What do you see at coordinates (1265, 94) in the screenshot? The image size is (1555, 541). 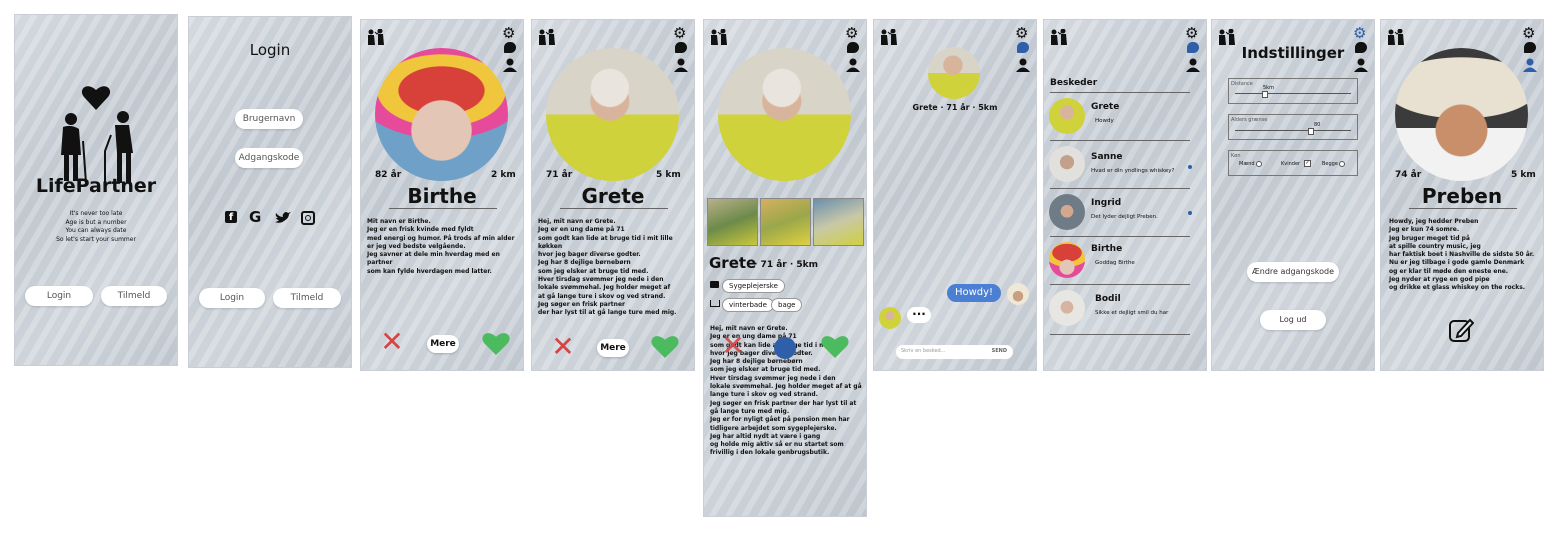 I see `distance-slider-thumb` at bounding box center [1265, 94].